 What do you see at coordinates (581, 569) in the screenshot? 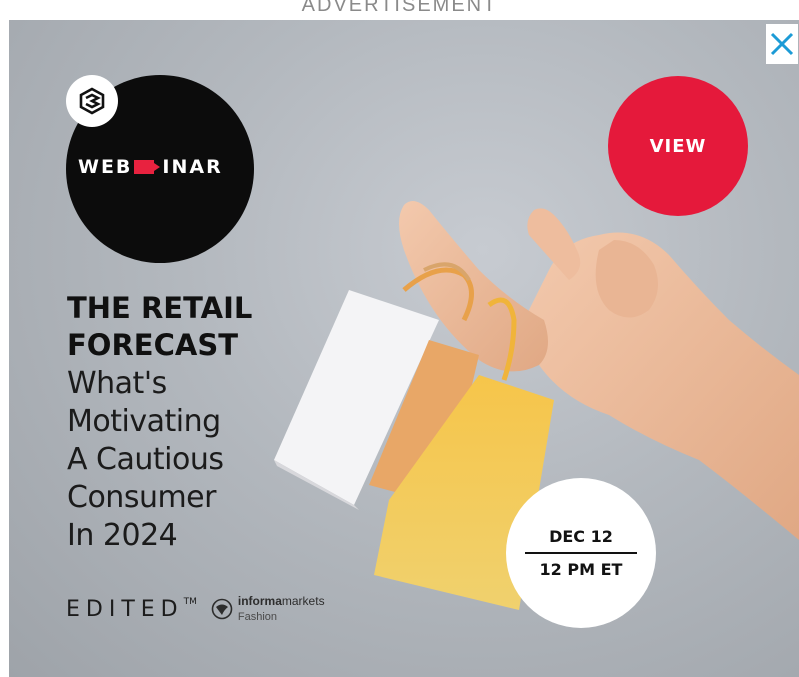
I see `event-time: 12 PM ET` at bounding box center [581, 569].